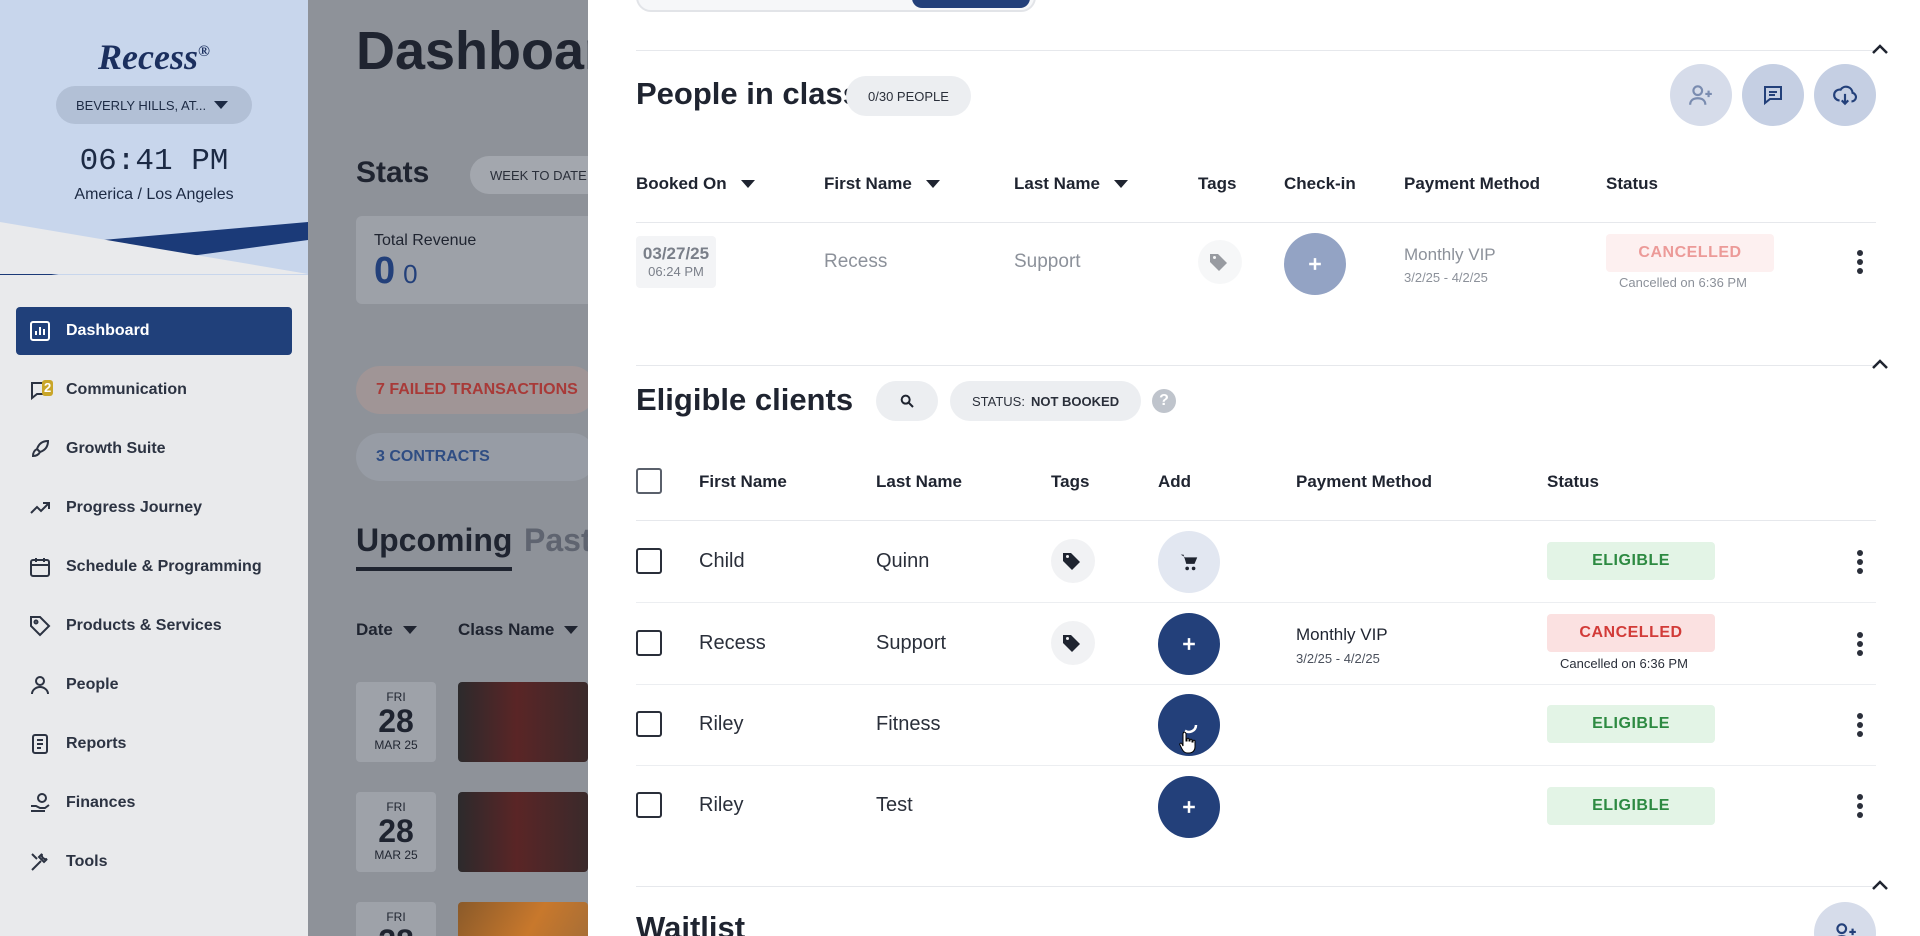 This screenshot has width=1920, height=936. I want to click on tab-upcoming: Upcoming, so click(434, 546).